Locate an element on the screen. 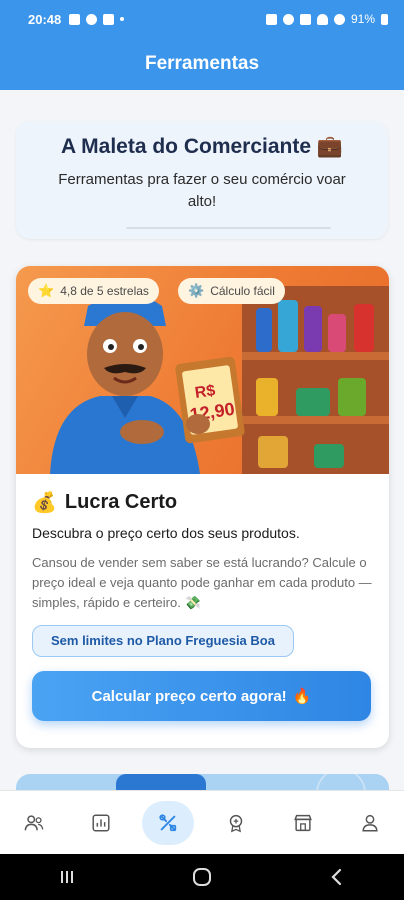  tools-icon is located at coordinates (168, 822).